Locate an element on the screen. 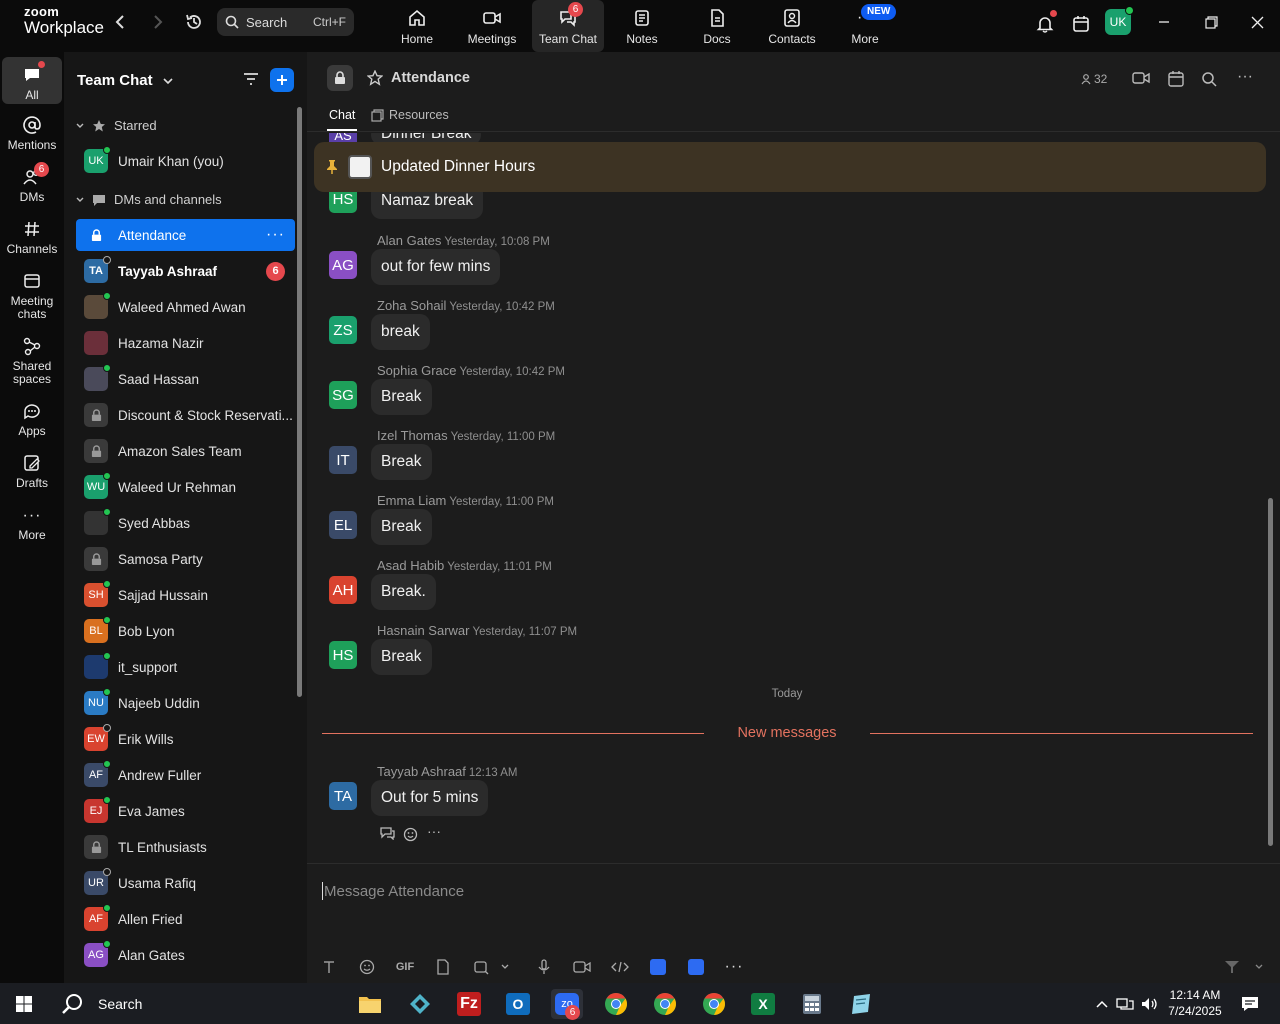 The image size is (1280, 1024). history-icon is located at coordinates (194, 22).